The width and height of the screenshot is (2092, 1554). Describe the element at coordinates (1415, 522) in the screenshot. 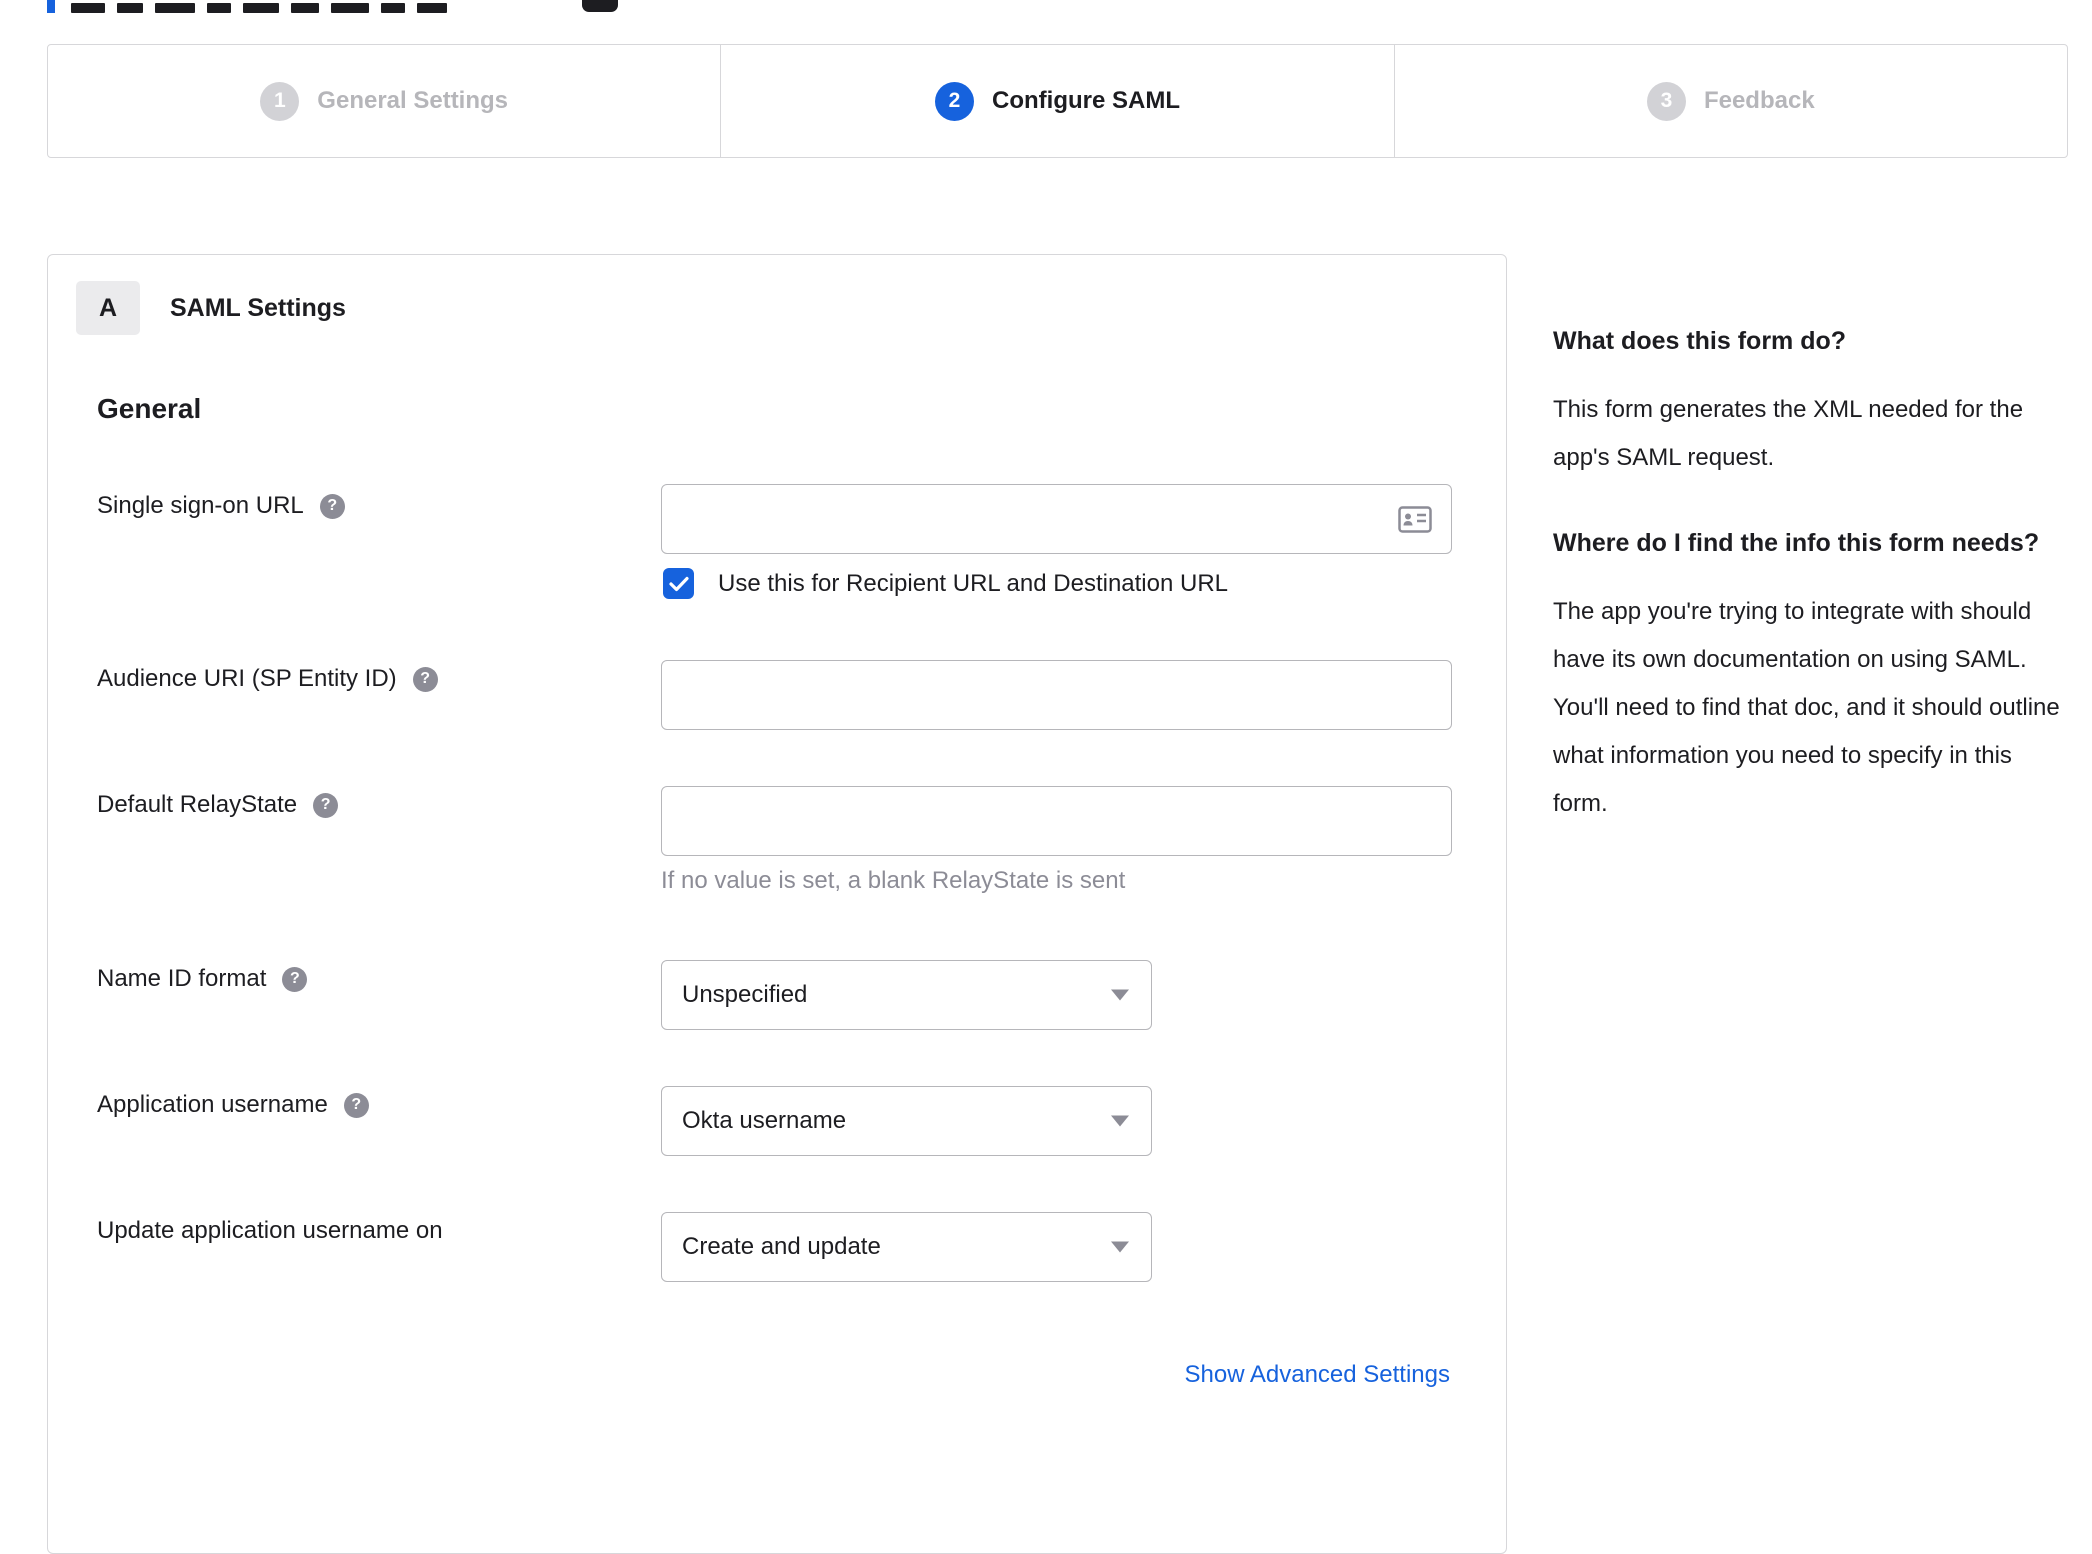

I see `address-card-icon` at that location.